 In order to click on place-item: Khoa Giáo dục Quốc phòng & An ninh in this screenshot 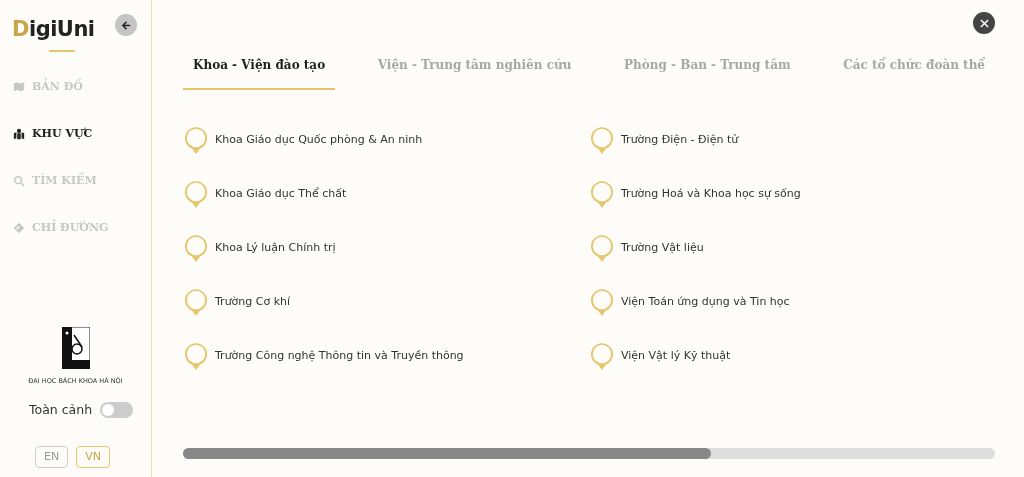, I will do `click(386, 140)`.